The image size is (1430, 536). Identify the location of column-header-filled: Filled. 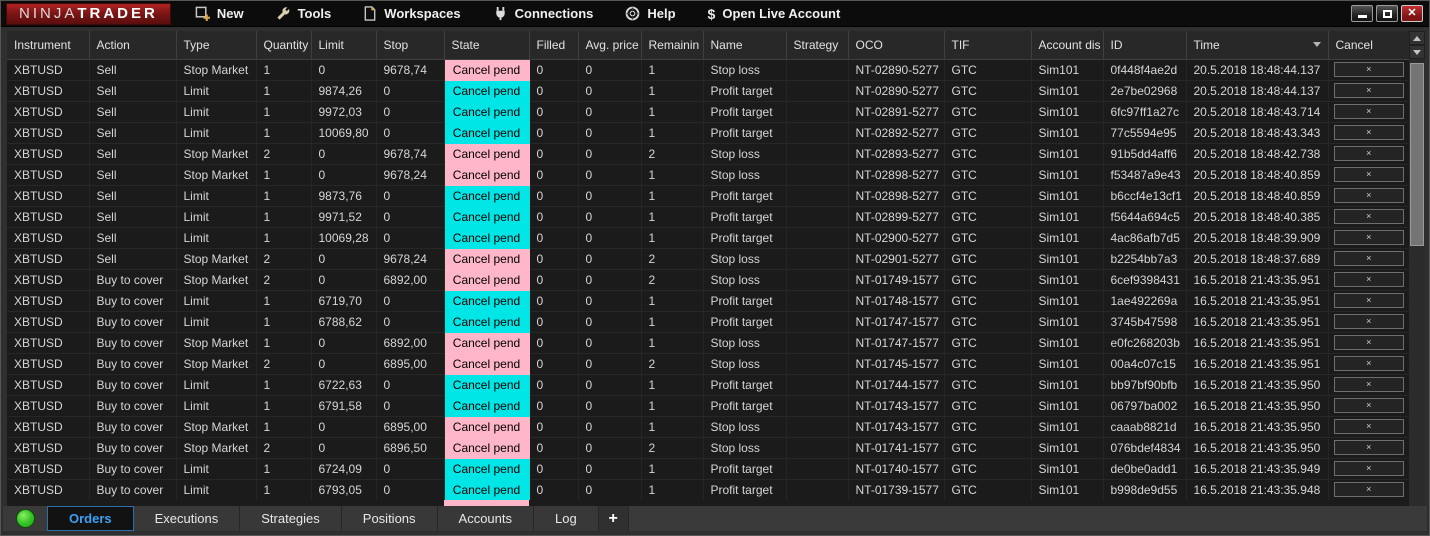
(554, 45).